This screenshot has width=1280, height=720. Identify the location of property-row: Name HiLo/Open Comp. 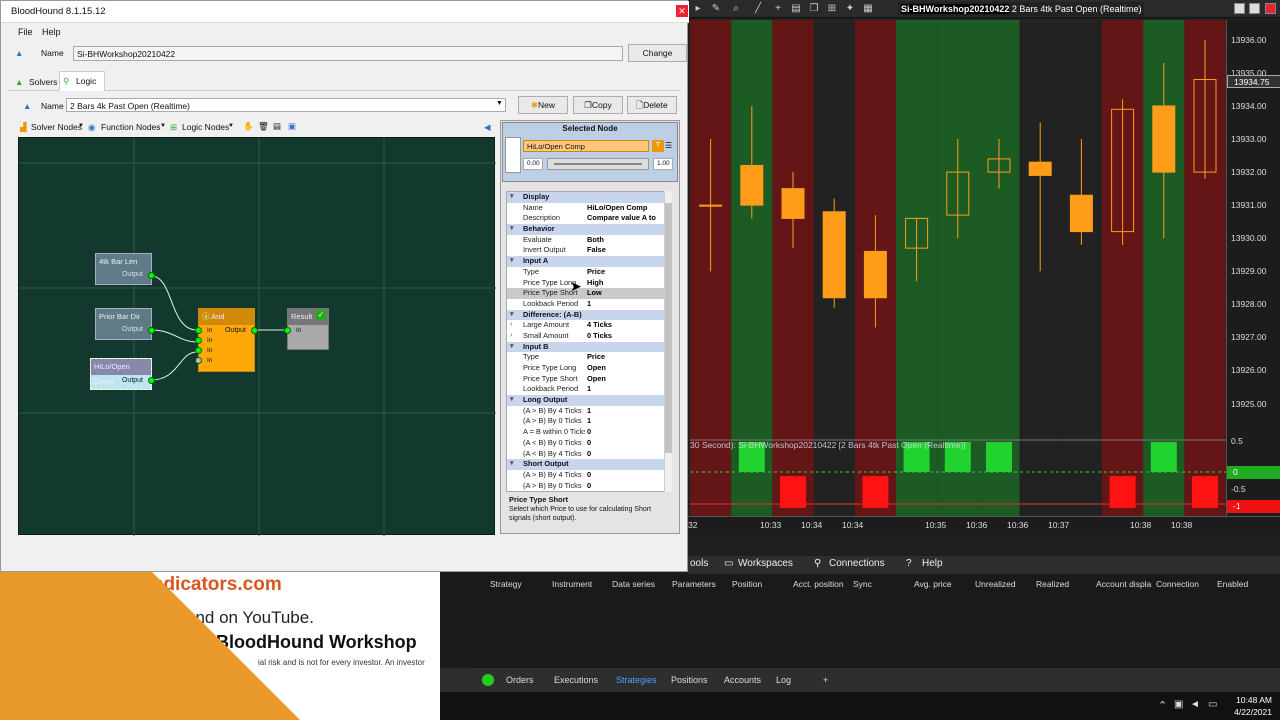
(589, 208).